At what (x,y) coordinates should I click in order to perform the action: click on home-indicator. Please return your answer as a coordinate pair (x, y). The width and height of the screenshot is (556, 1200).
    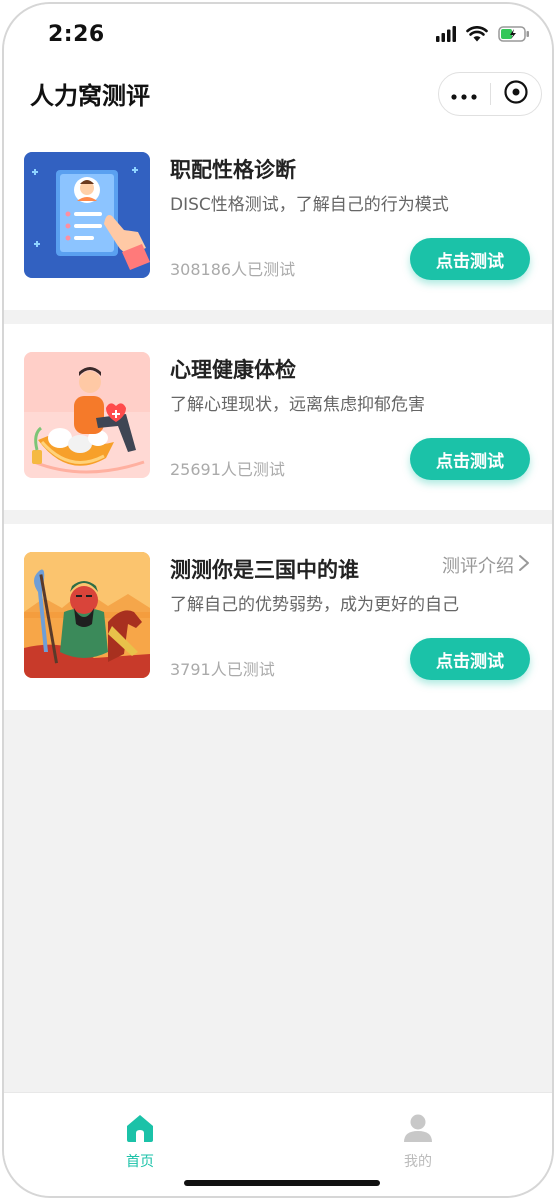
    Looking at the image, I should click on (282, 1183).